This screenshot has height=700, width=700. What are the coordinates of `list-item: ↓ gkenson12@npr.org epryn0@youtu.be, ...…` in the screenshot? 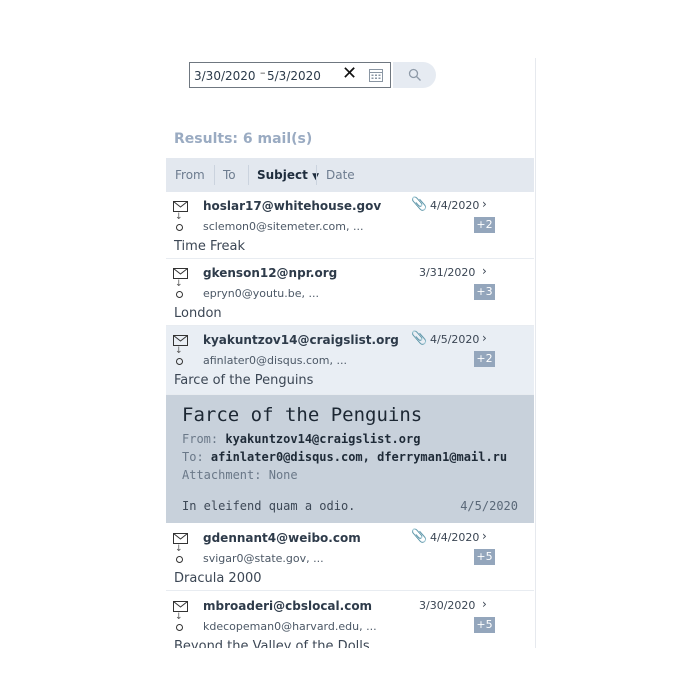 It's located at (350, 292).